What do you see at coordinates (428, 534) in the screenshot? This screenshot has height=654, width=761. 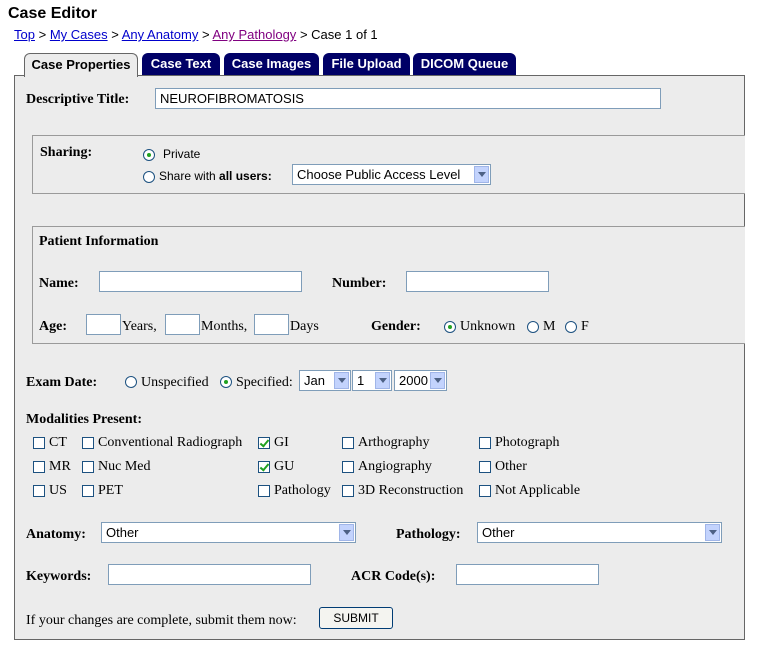 I see `pathology-label: Pathology:` at bounding box center [428, 534].